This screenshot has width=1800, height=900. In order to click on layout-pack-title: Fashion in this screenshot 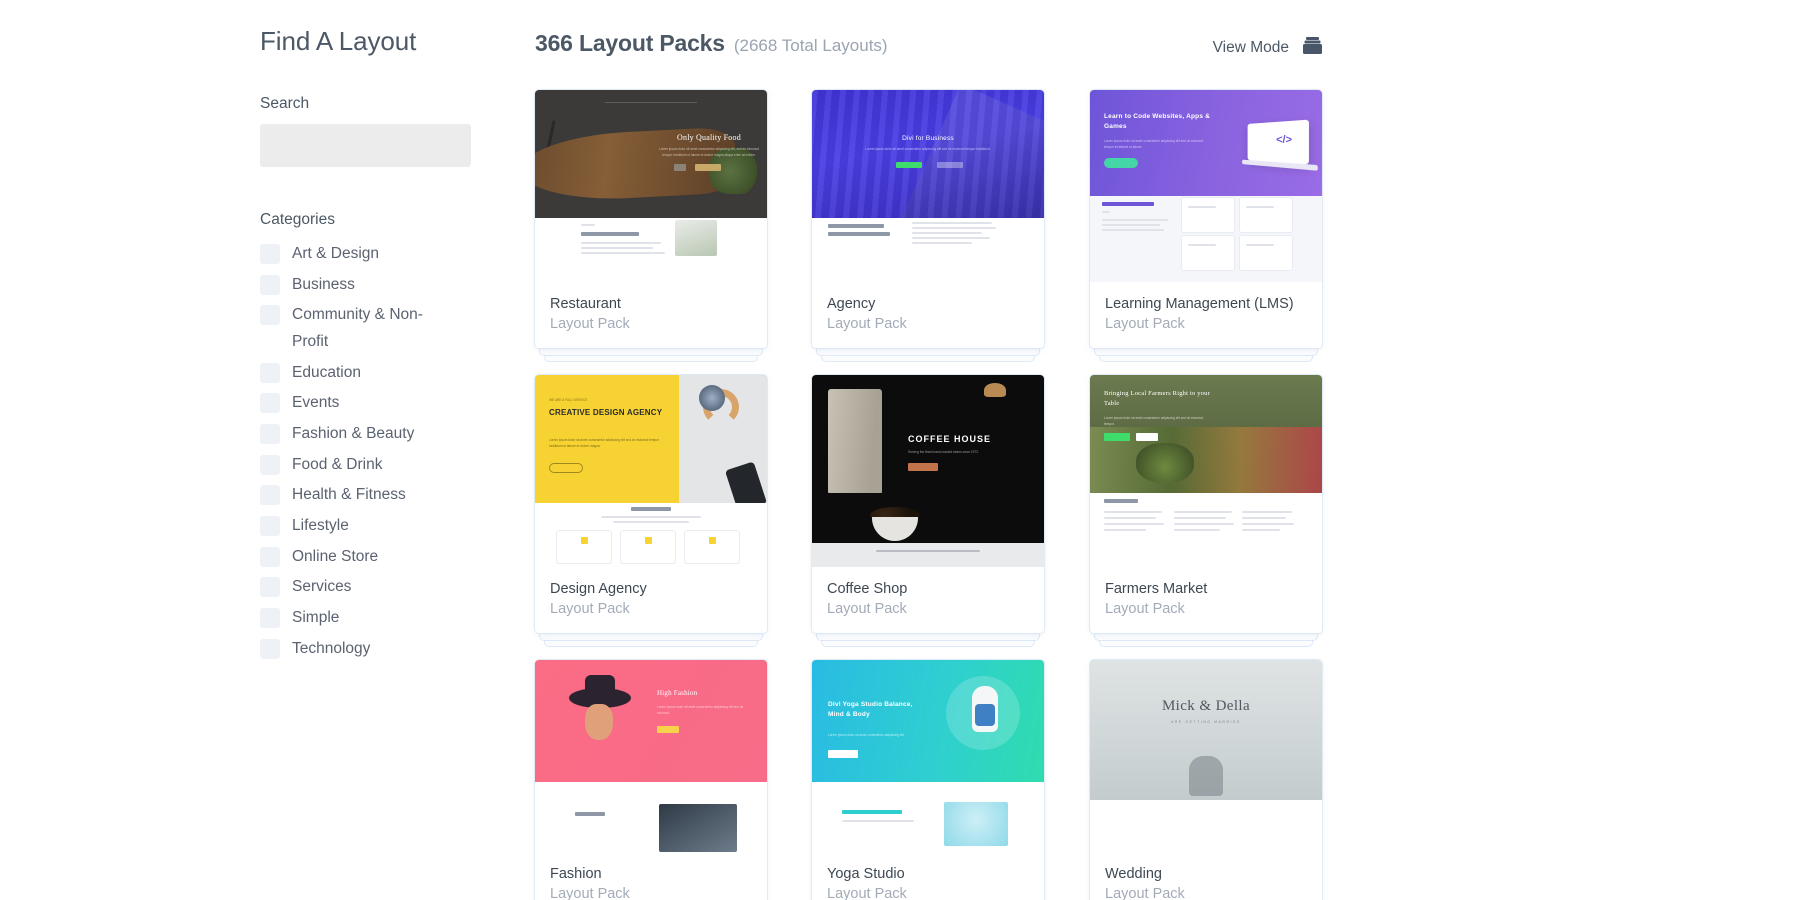, I will do `click(576, 874)`.